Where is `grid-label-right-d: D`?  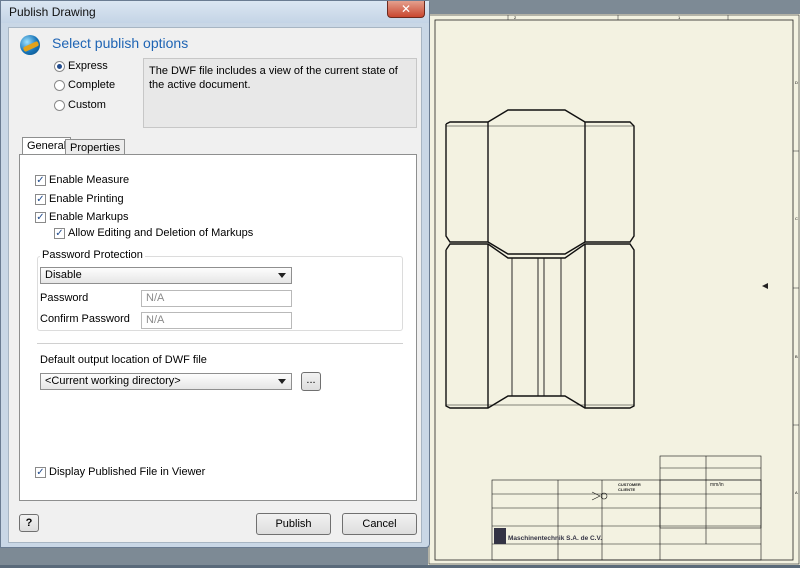
grid-label-right-d: D is located at coordinates (796, 82).